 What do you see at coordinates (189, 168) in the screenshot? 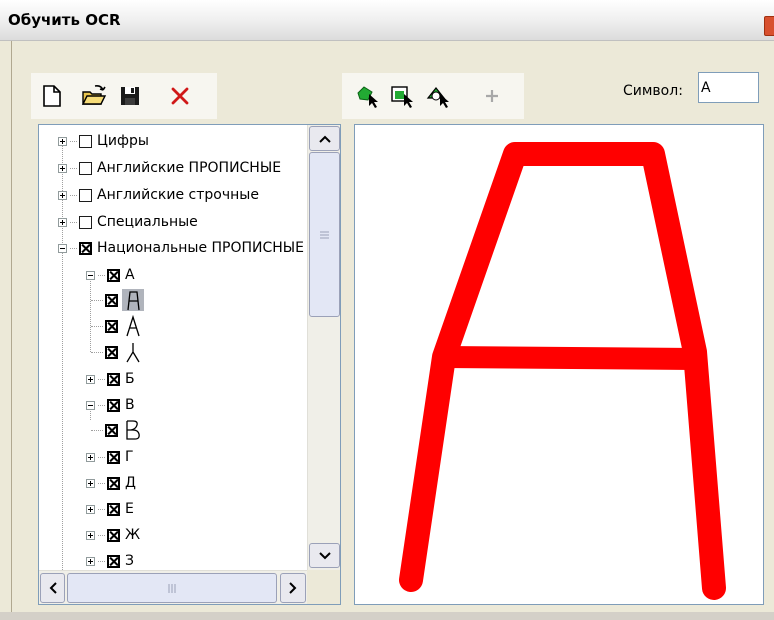
I see `tree-node-label: Английские ПРОПИСНЫЕ` at bounding box center [189, 168].